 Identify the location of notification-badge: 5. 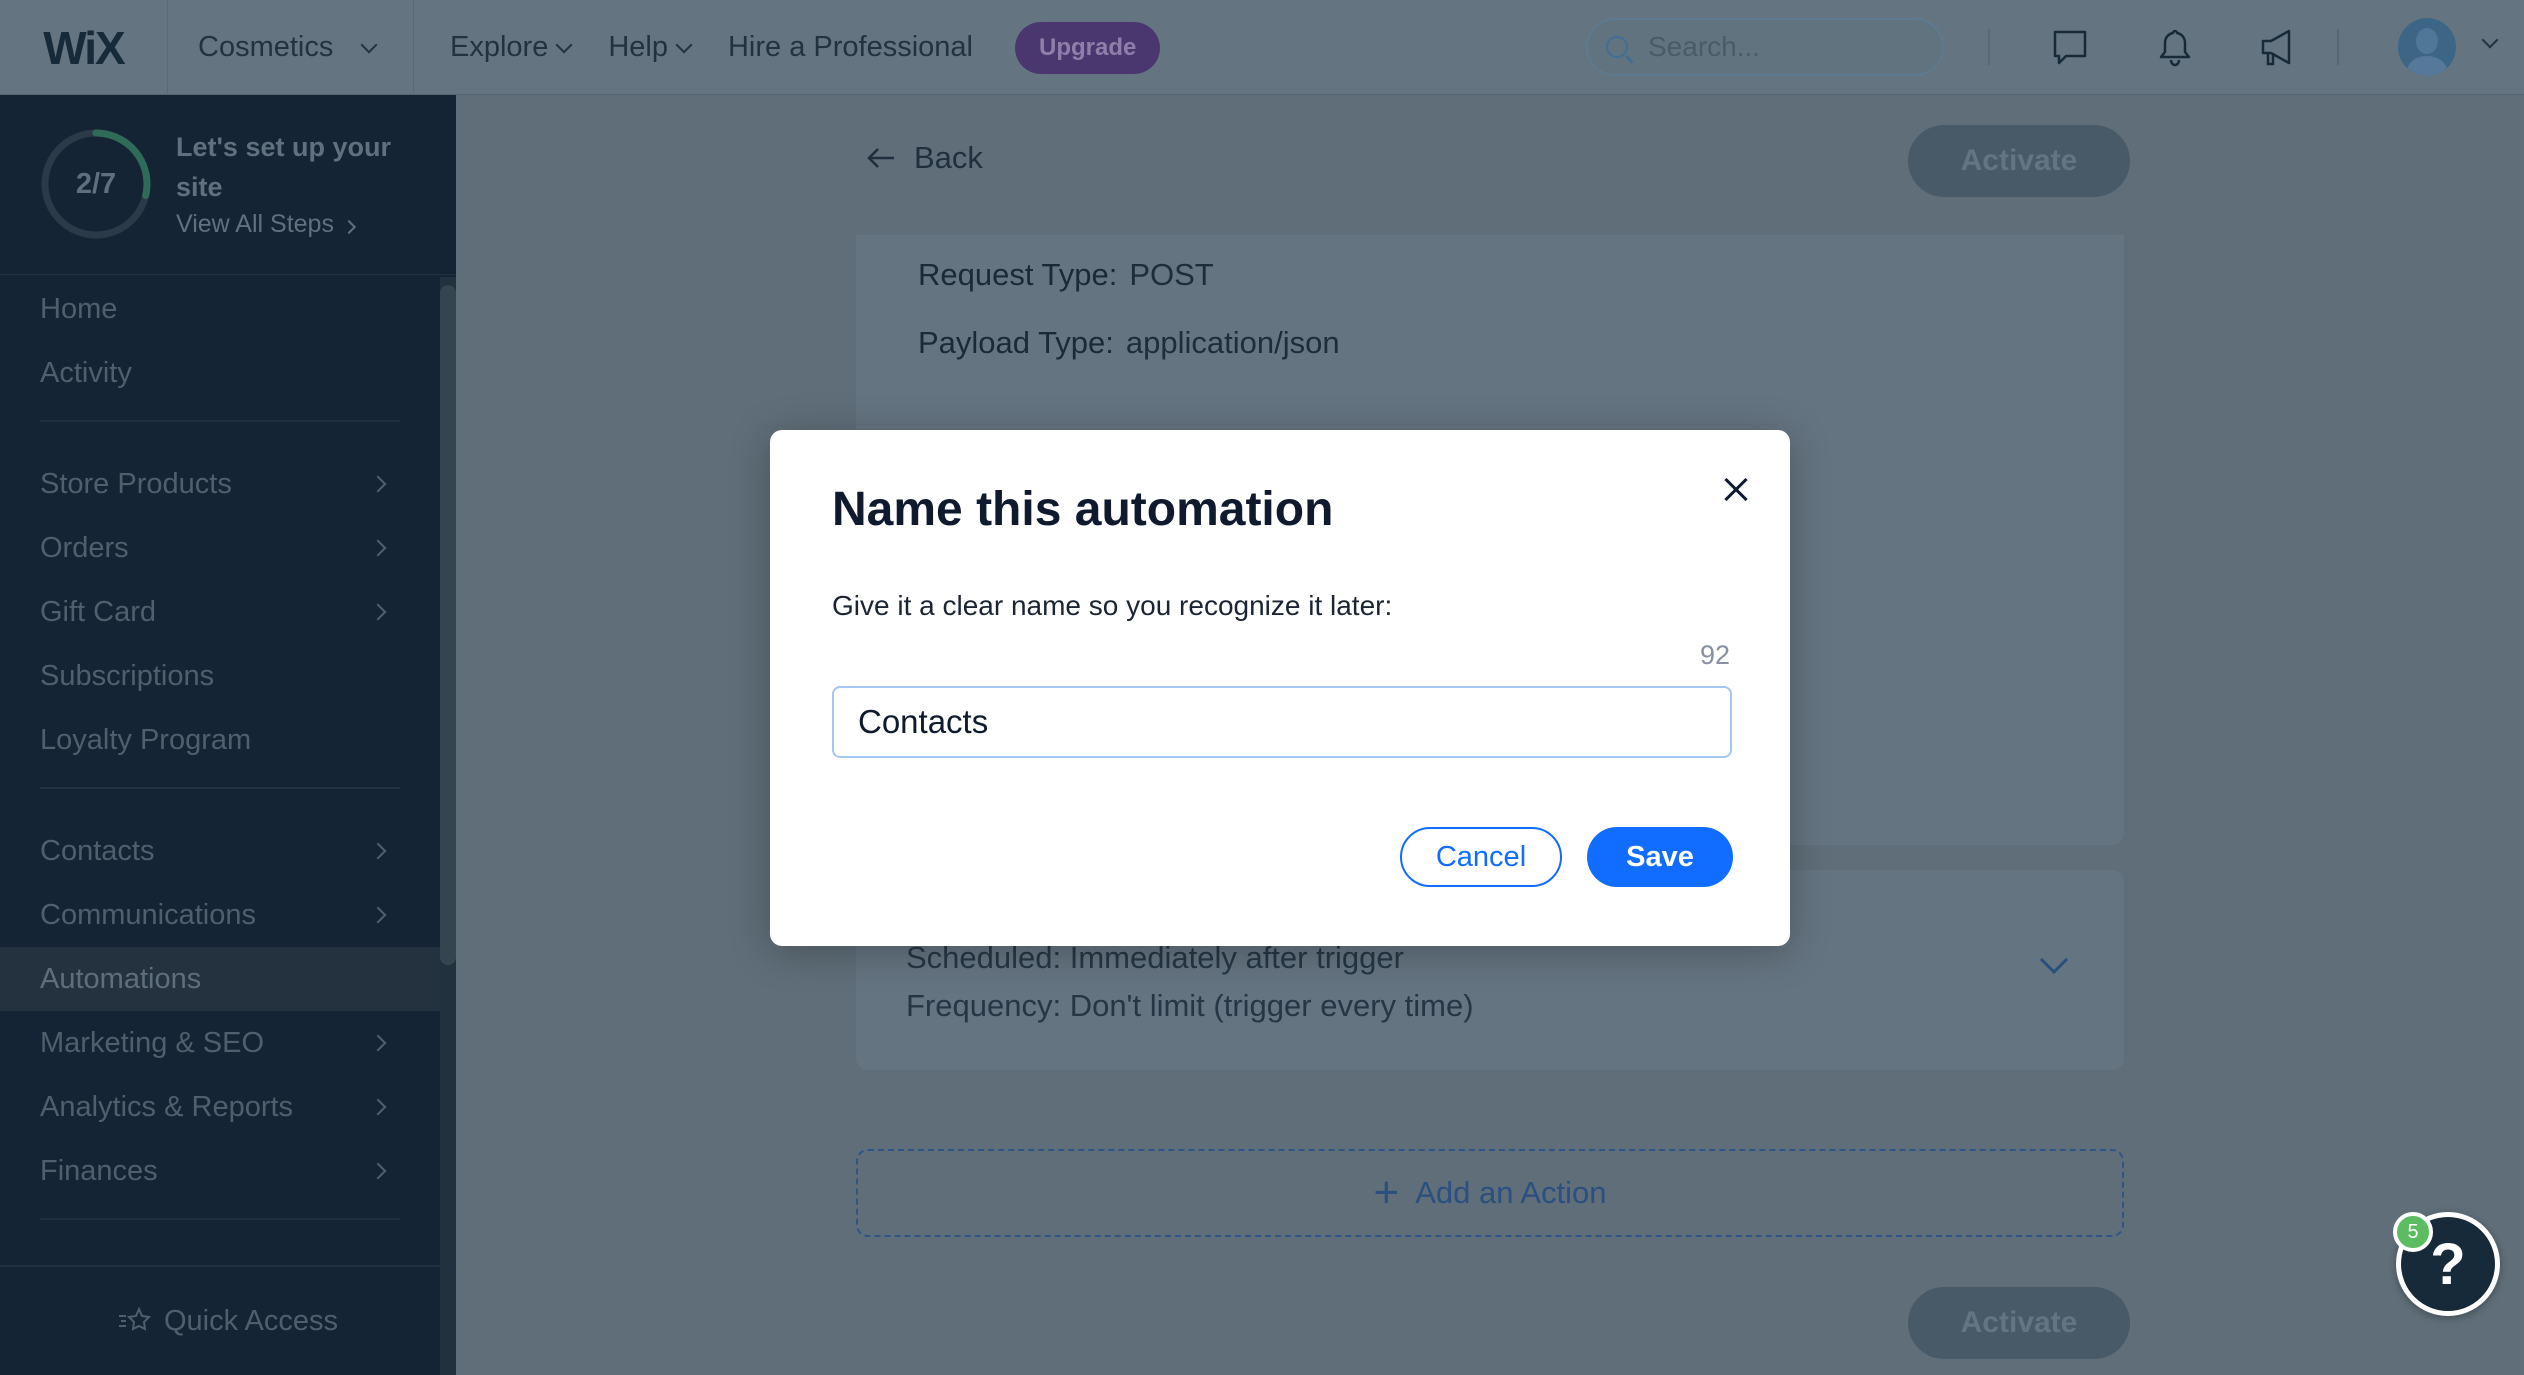
(2413, 1232).